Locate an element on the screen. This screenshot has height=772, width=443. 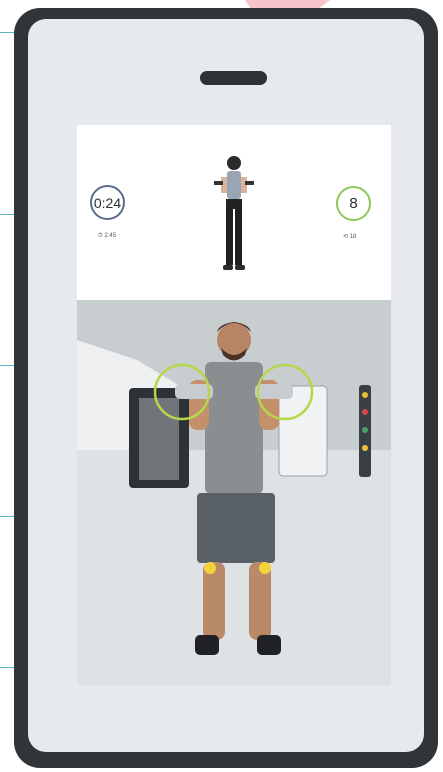
reps-ring: 8 is located at coordinates (353, 203).